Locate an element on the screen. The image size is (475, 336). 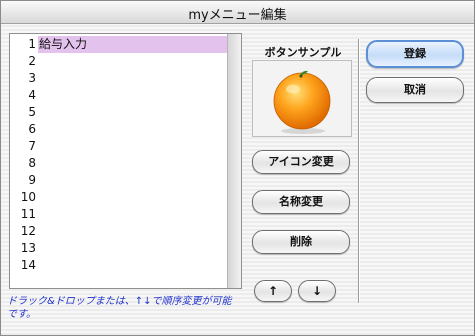
row-number: 2 is located at coordinates (32, 61).